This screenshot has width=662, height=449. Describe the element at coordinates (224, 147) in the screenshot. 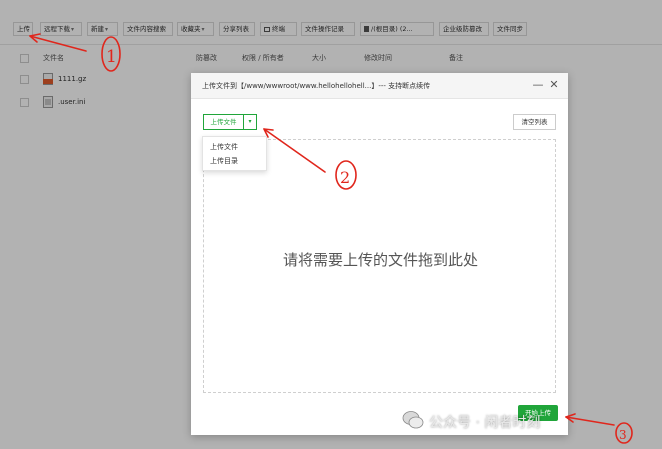

I see `menu-item-upload-files: 上传文件` at that location.